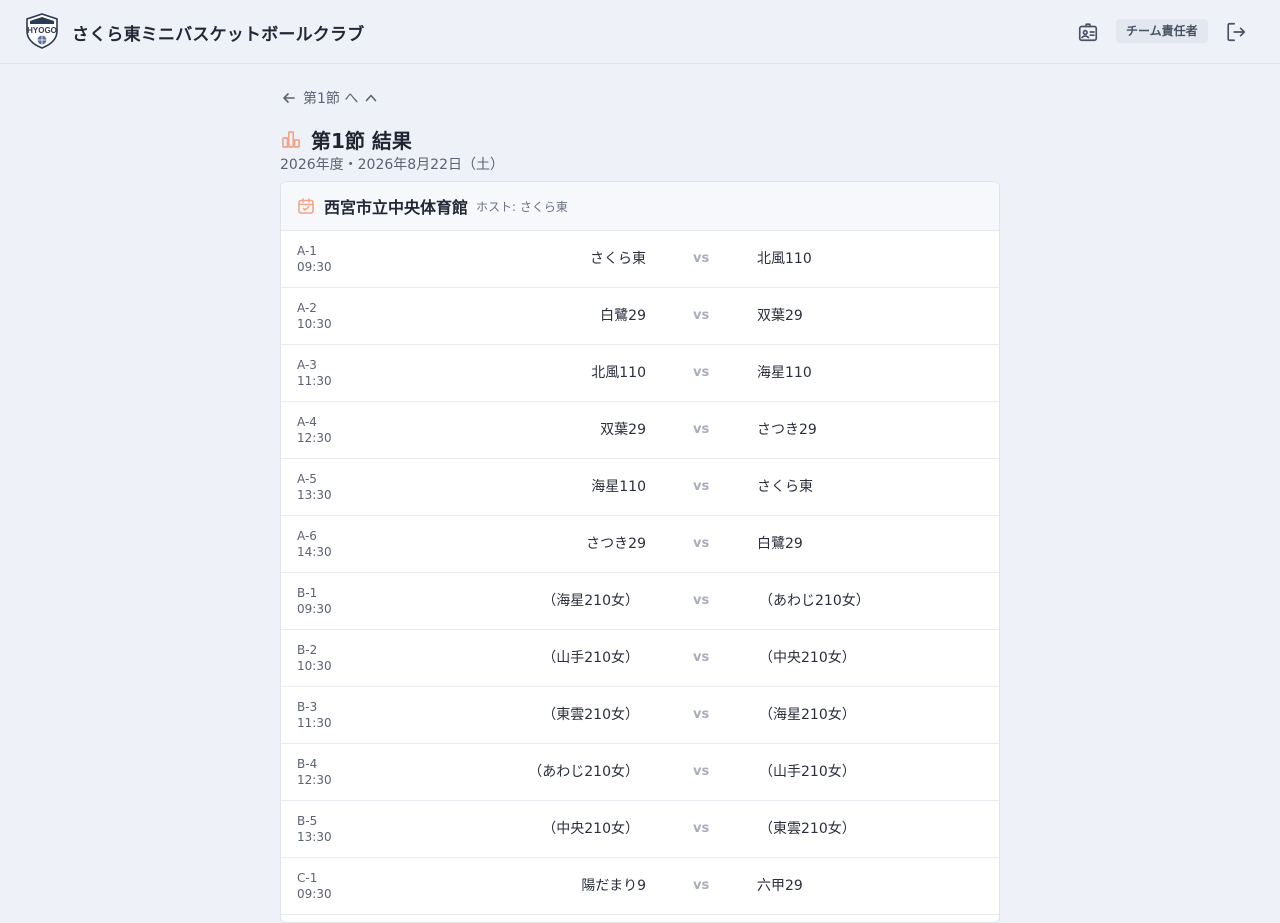 This screenshot has width=1280, height=923. Describe the element at coordinates (590, 715) in the screenshot. I see `home-team: （東雲210女）` at that location.